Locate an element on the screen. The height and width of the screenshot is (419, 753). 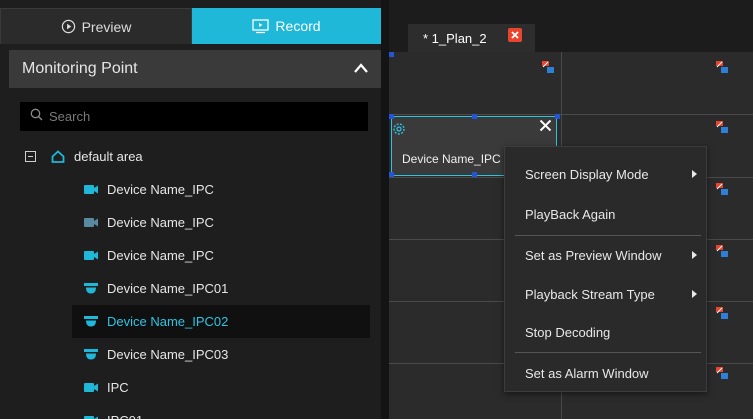
tab-preview-label: Preview is located at coordinates (106, 26).